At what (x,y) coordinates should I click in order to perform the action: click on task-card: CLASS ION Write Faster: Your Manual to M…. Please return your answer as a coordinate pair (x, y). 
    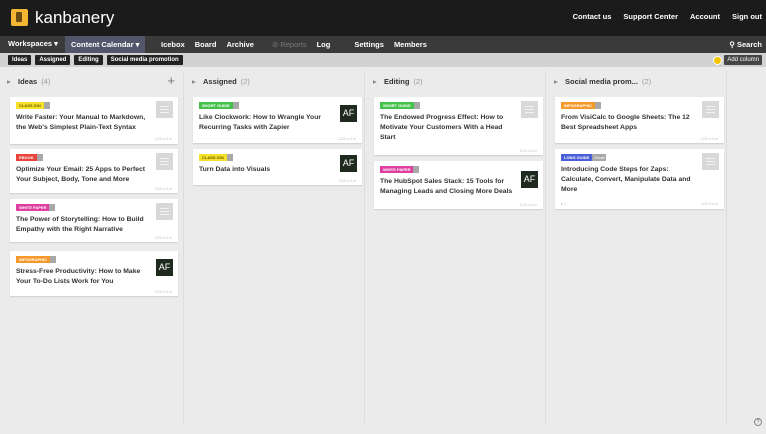
    Looking at the image, I should click on (94, 120).